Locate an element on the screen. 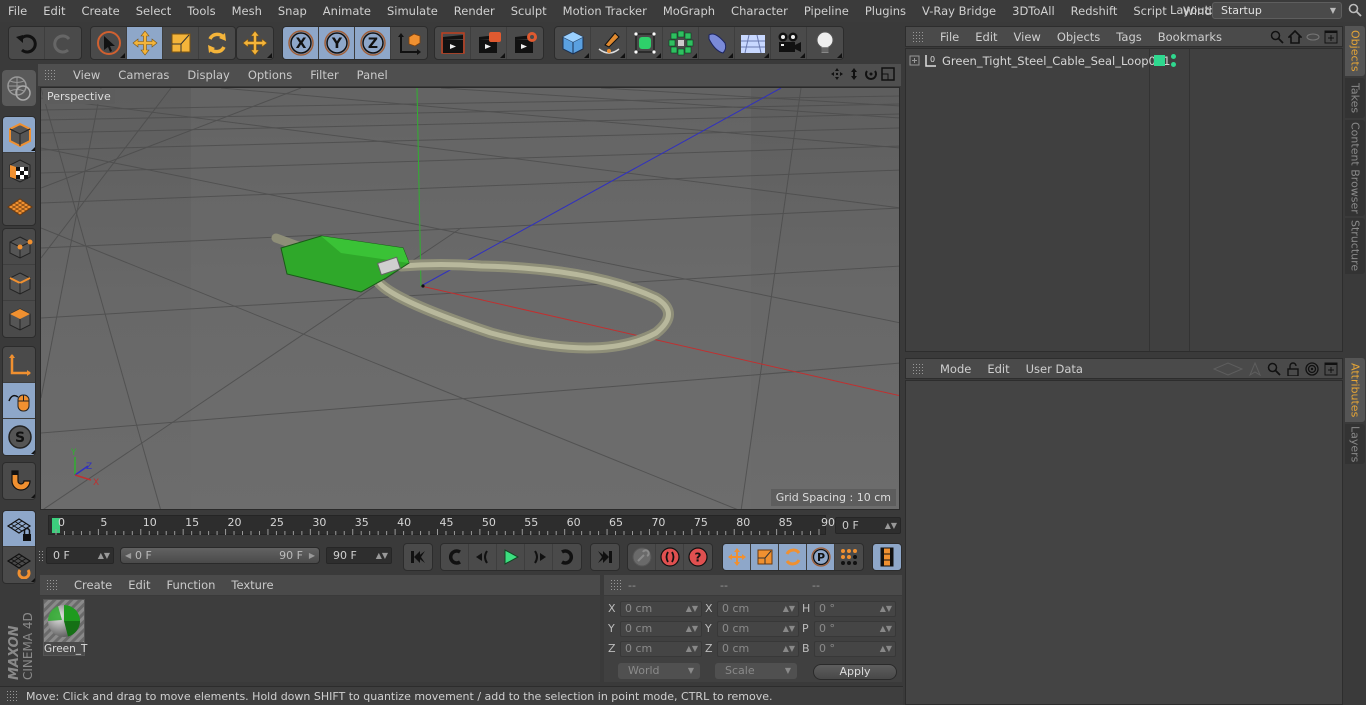  expand-icon is located at coordinates (915, 61).